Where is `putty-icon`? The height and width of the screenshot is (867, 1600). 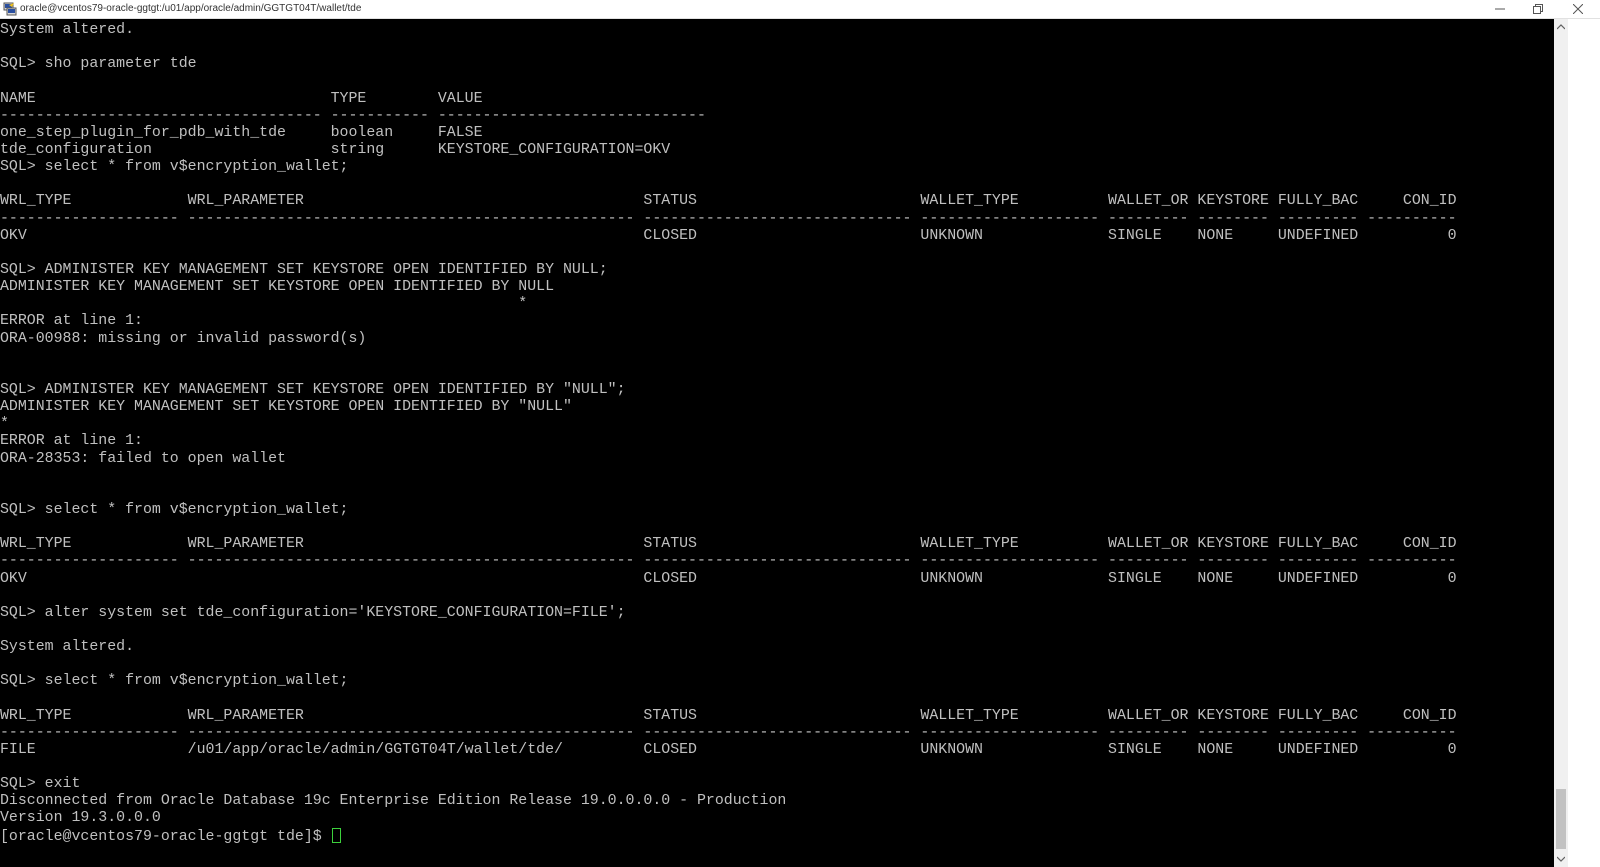 putty-icon is located at coordinates (10, 9).